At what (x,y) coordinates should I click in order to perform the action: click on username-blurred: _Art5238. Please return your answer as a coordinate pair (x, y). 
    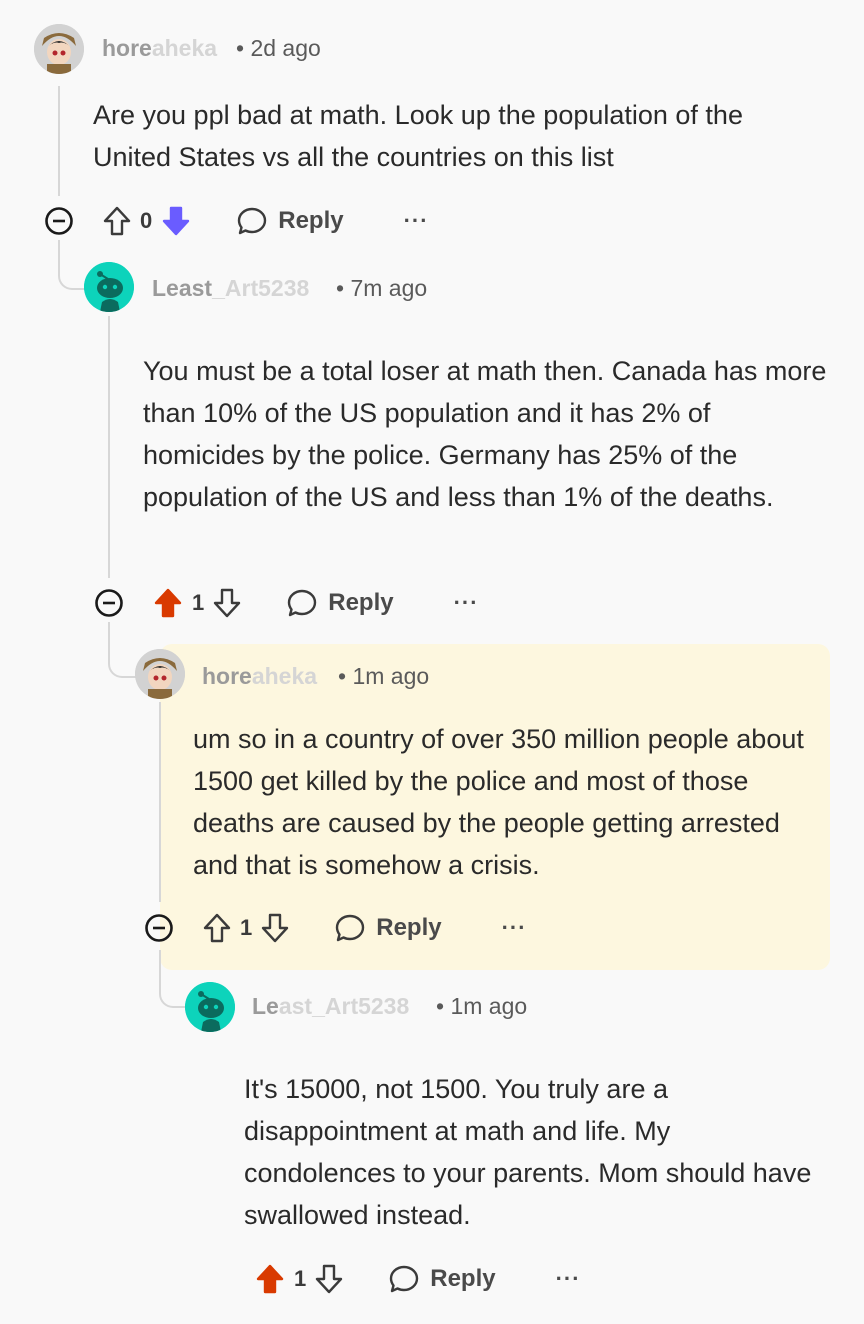
    Looking at the image, I should click on (261, 288).